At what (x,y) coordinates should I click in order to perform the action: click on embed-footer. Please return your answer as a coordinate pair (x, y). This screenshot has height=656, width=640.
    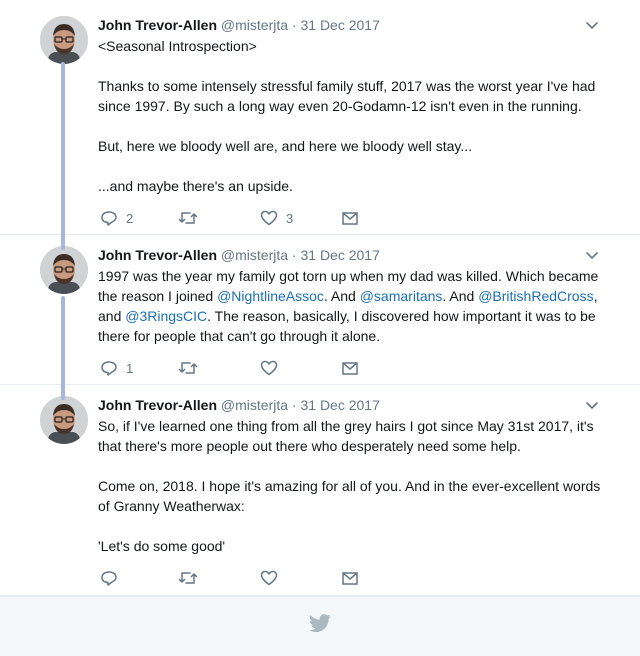
    Looking at the image, I should click on (320, 626).